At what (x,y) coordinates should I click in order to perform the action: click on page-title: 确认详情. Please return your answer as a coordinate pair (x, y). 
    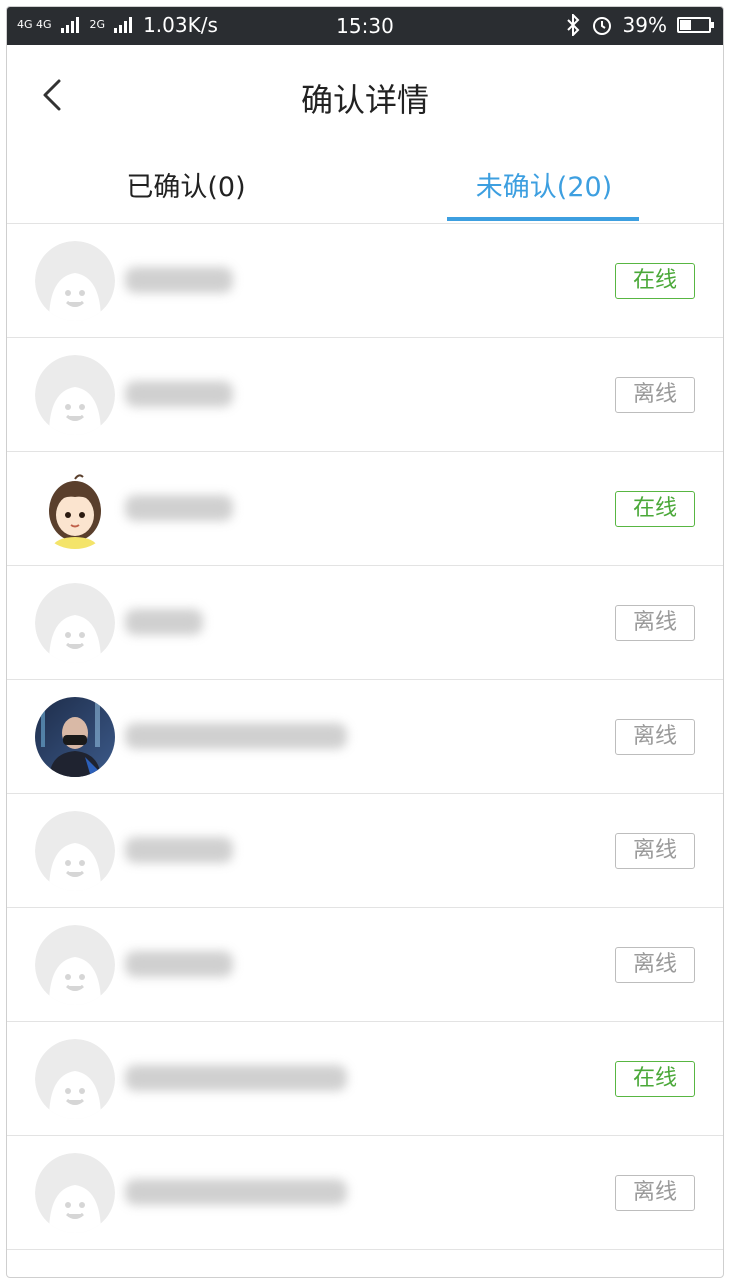
    Looking at the image, I should click on (364, 100).